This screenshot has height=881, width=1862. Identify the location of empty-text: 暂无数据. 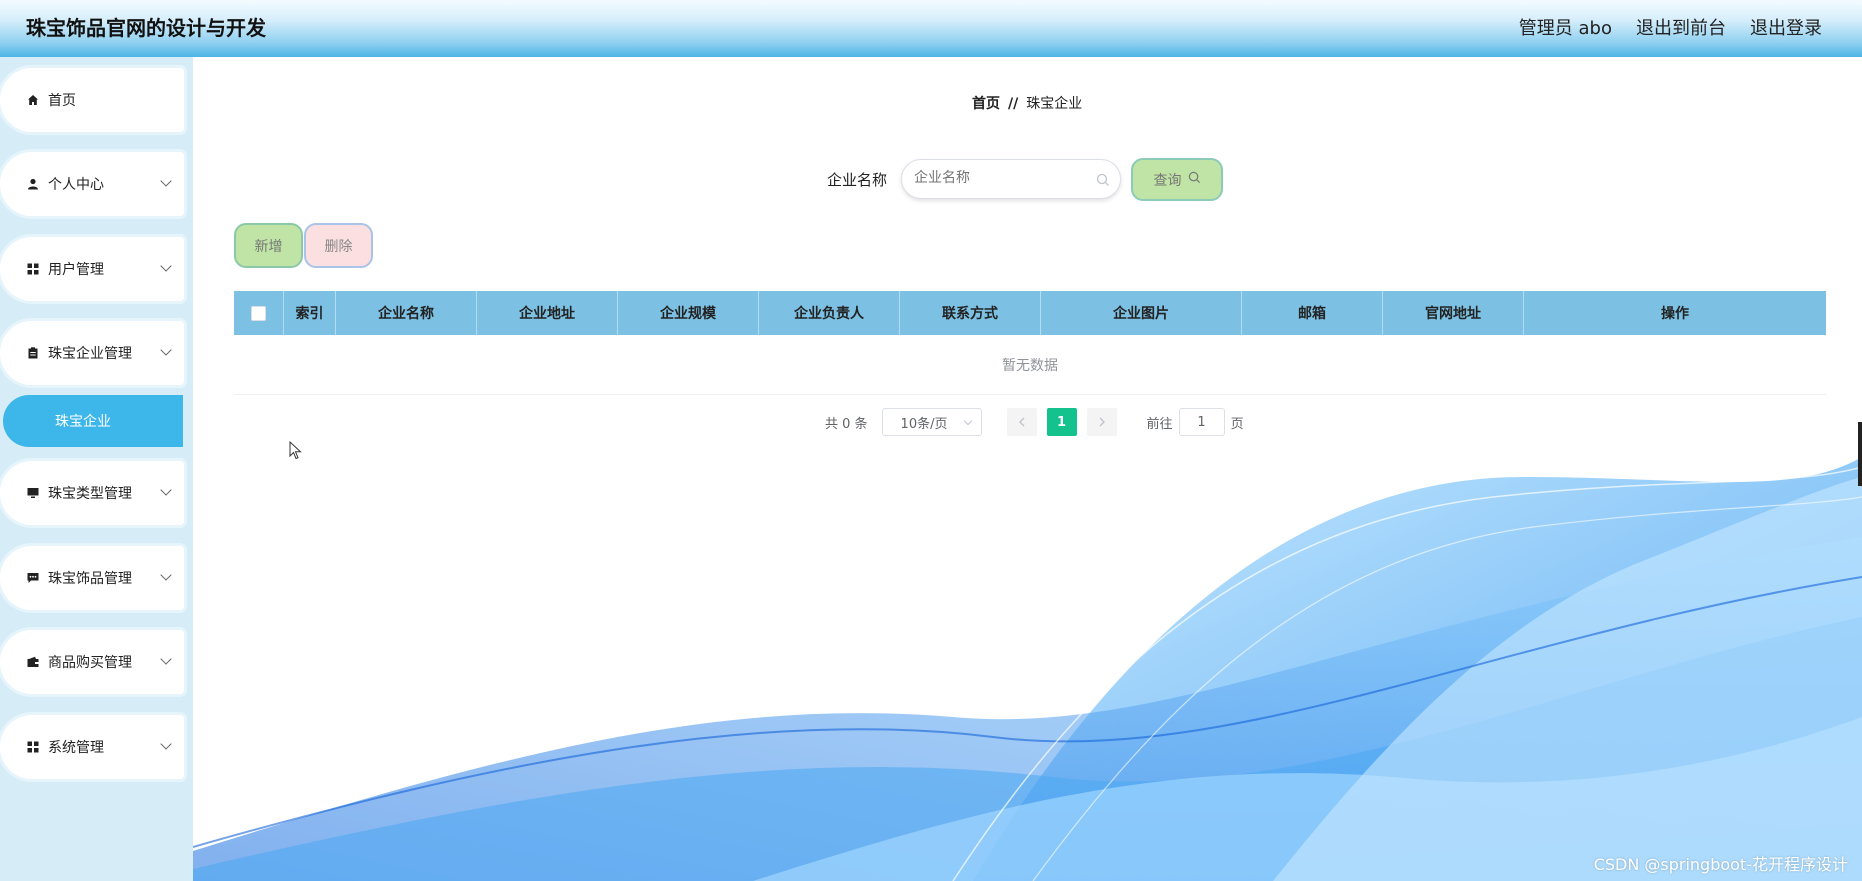
(1030, 365).